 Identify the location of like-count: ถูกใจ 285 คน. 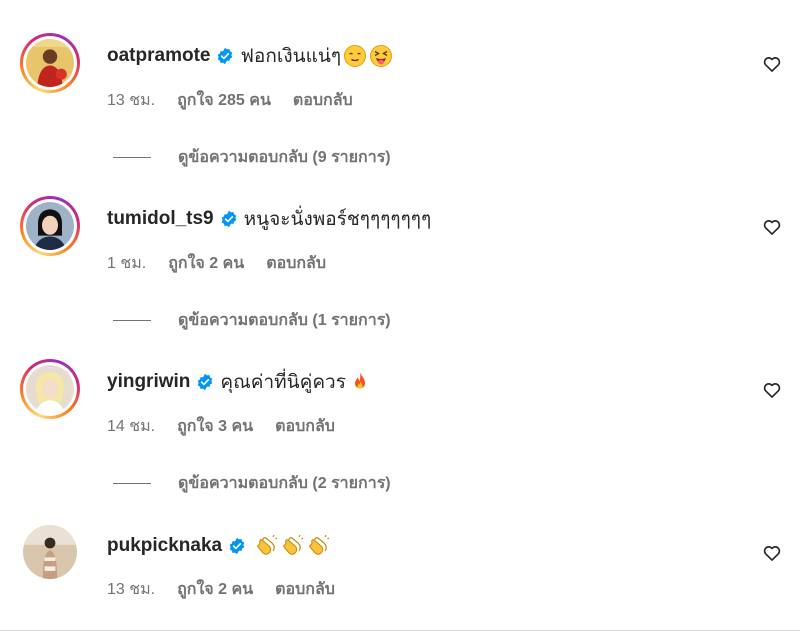
(224, 100).